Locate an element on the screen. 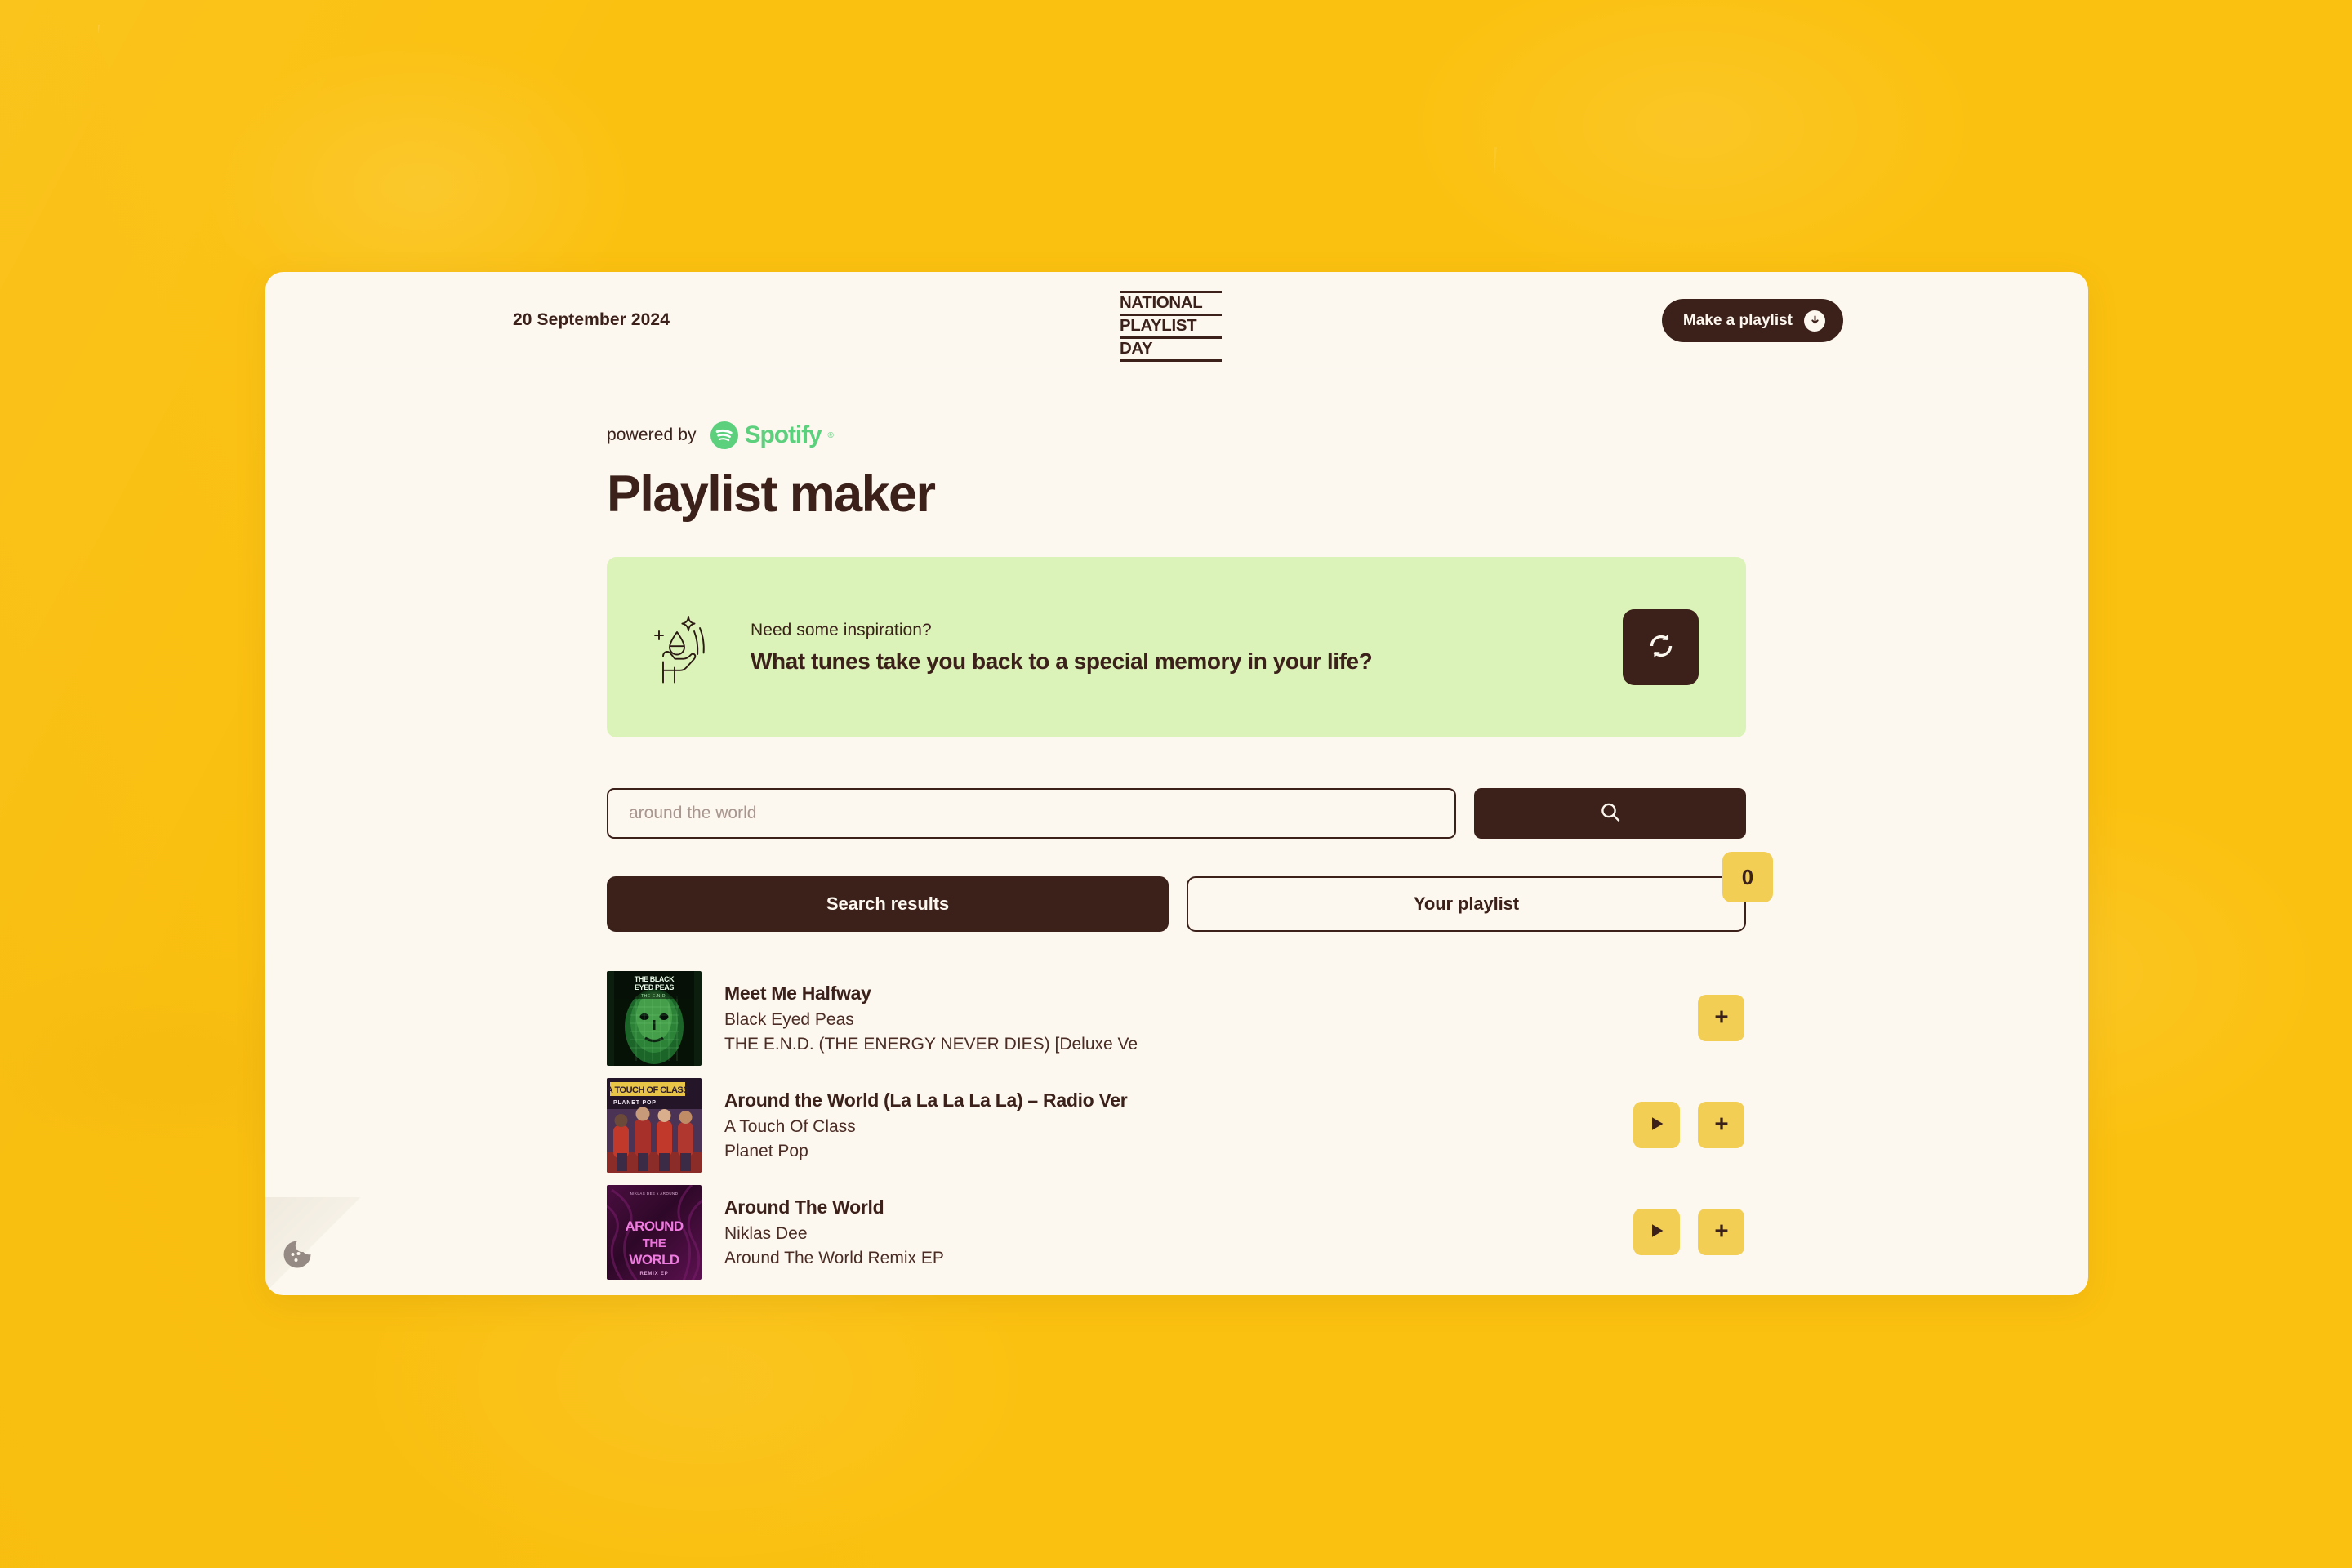  page-title: Playlist maker is located at coordinates (771, 494).